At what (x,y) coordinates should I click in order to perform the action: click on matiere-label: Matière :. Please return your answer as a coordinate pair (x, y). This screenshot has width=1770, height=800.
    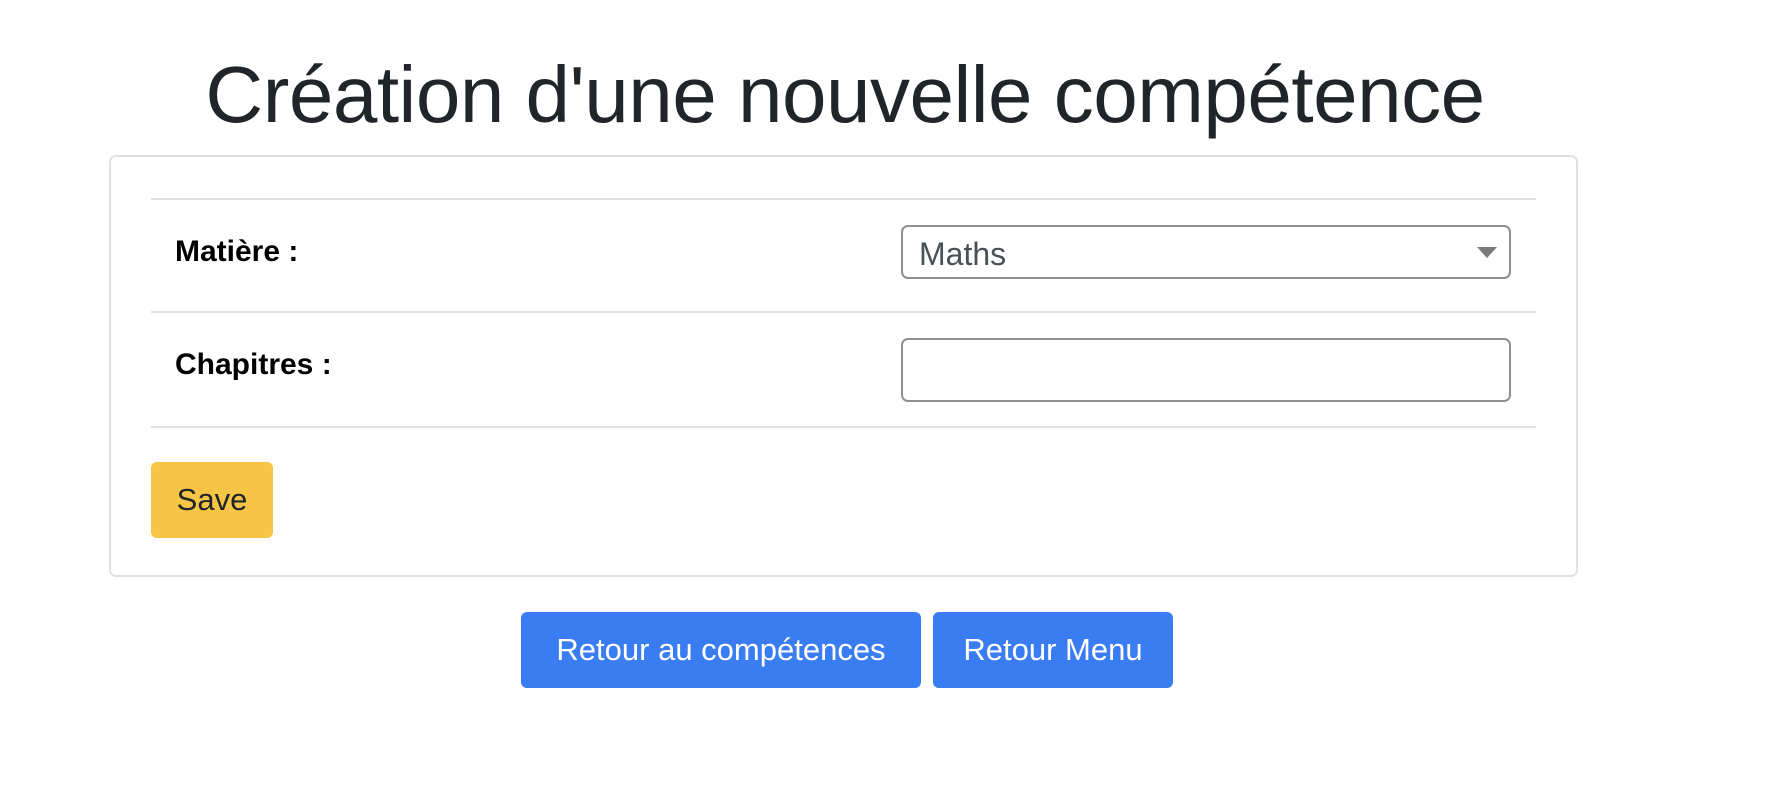
    Looking at the image, I should click on (237, 251).